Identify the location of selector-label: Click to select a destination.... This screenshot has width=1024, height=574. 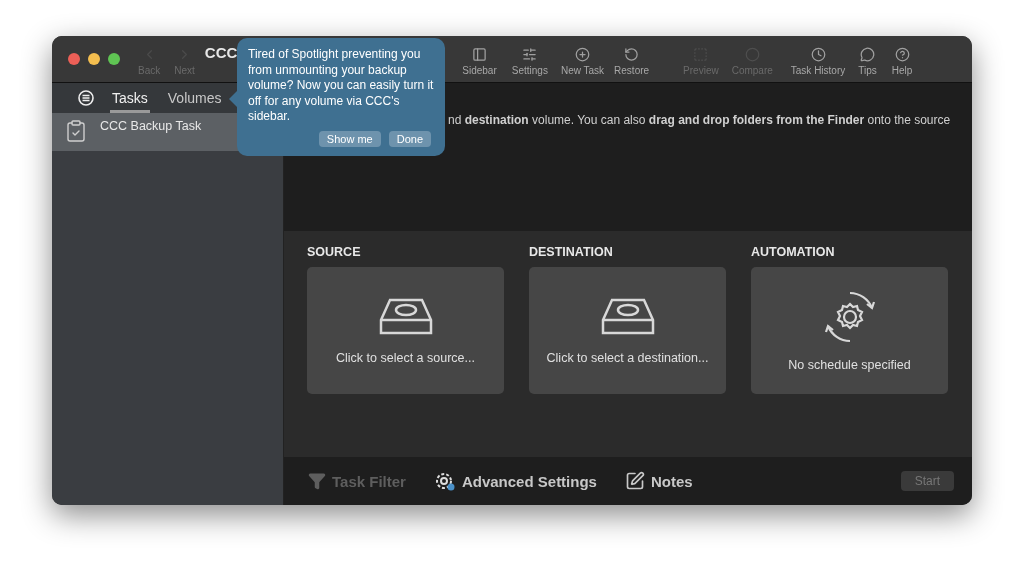
(627, 357).